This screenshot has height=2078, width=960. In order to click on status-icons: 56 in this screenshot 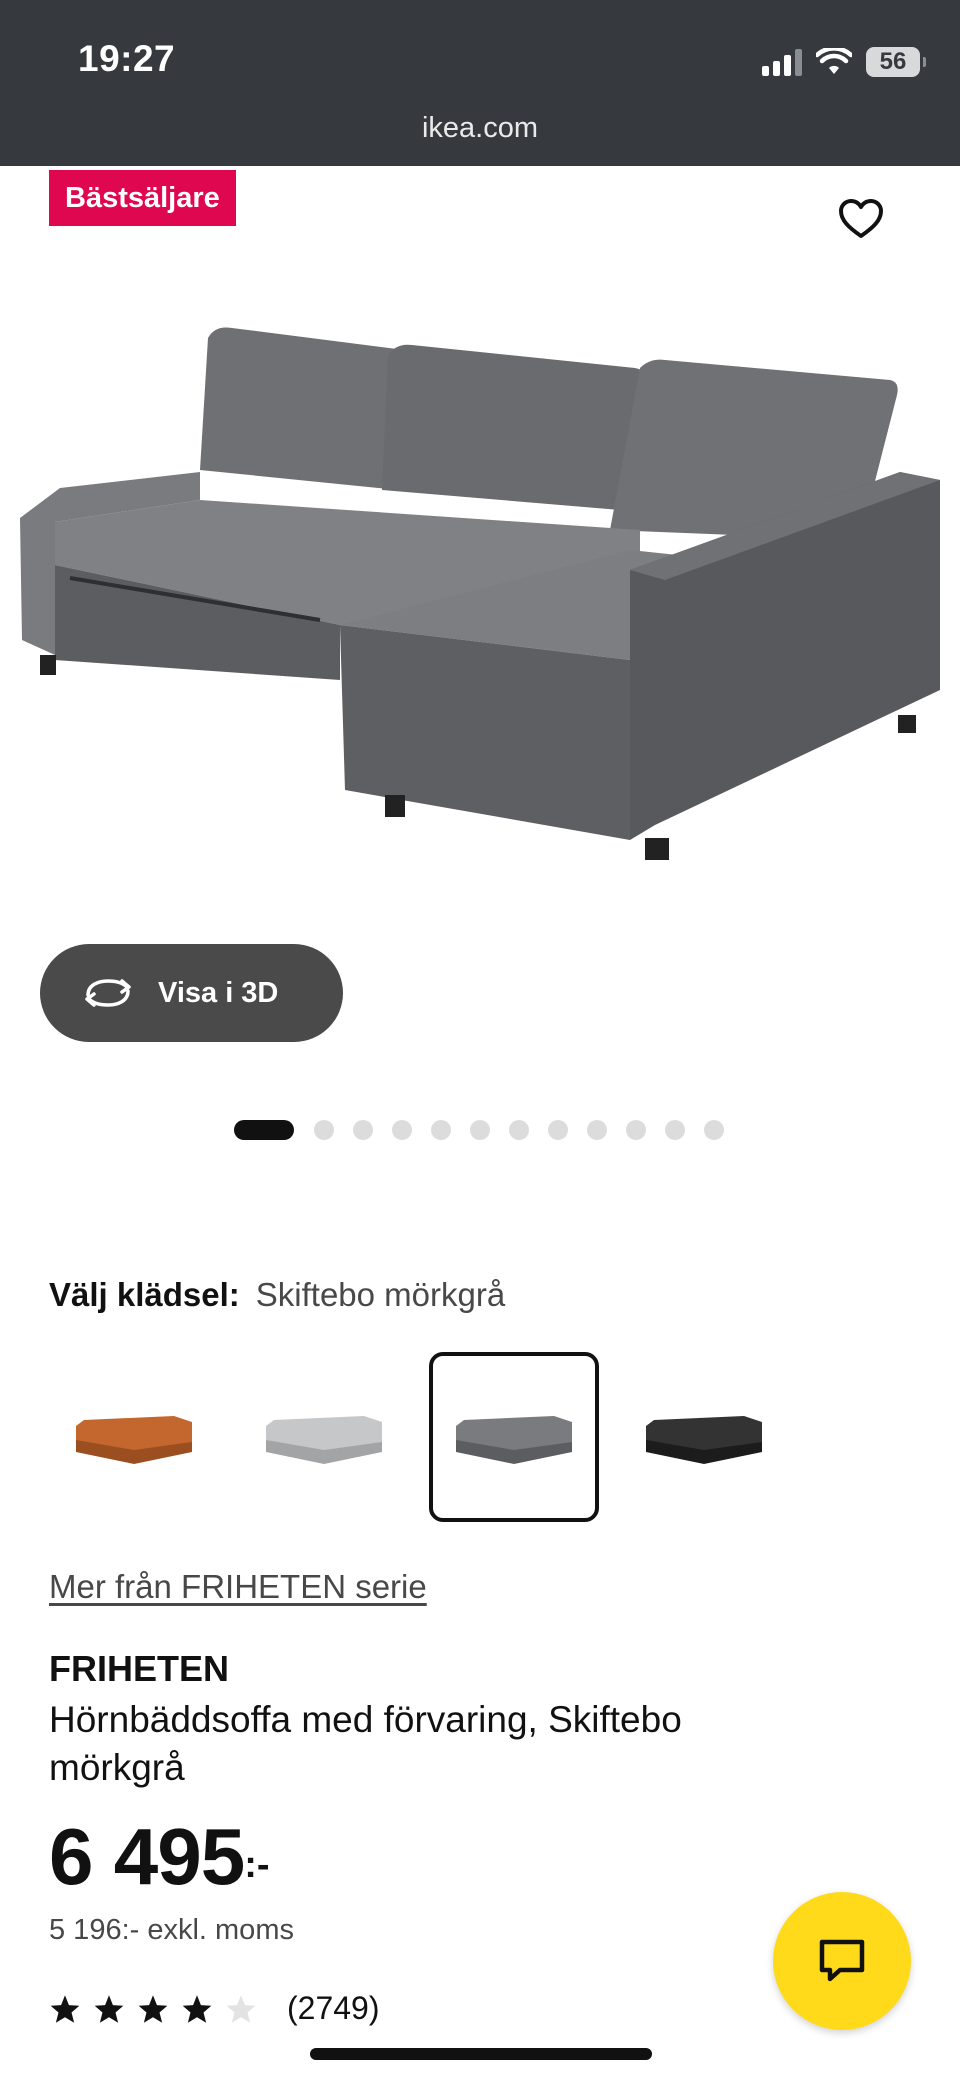, I will do `click(844, 62)`.